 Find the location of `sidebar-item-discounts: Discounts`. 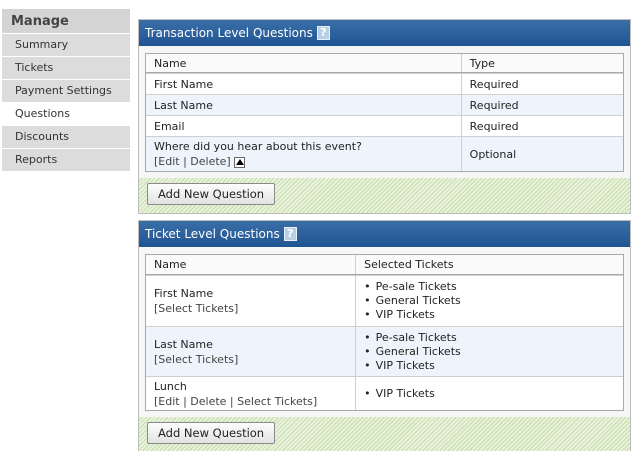

sidebar-item-discounts: Discounts is located at coordinates (66, 137).